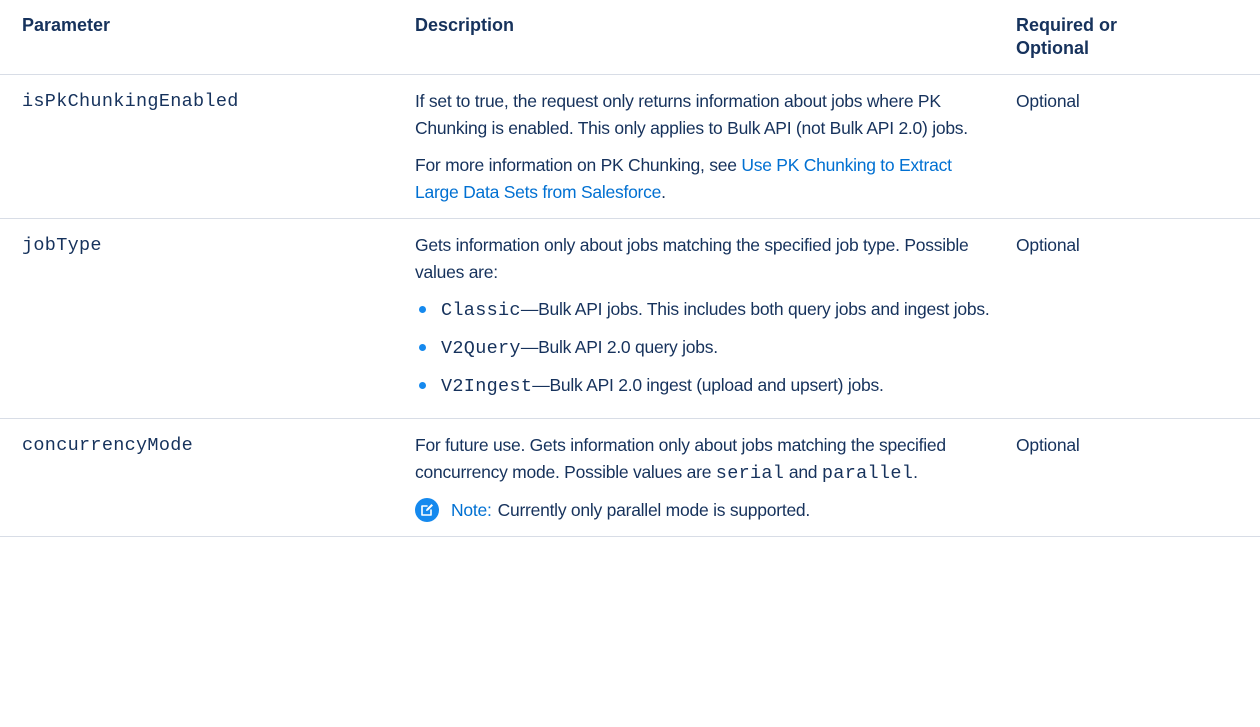 The width and height of the screenshot is (1260, 727). Describe the element at coordinates (197, 146) in the screenshot. I see `param-name: isPkChunkingEnabled` at that location.